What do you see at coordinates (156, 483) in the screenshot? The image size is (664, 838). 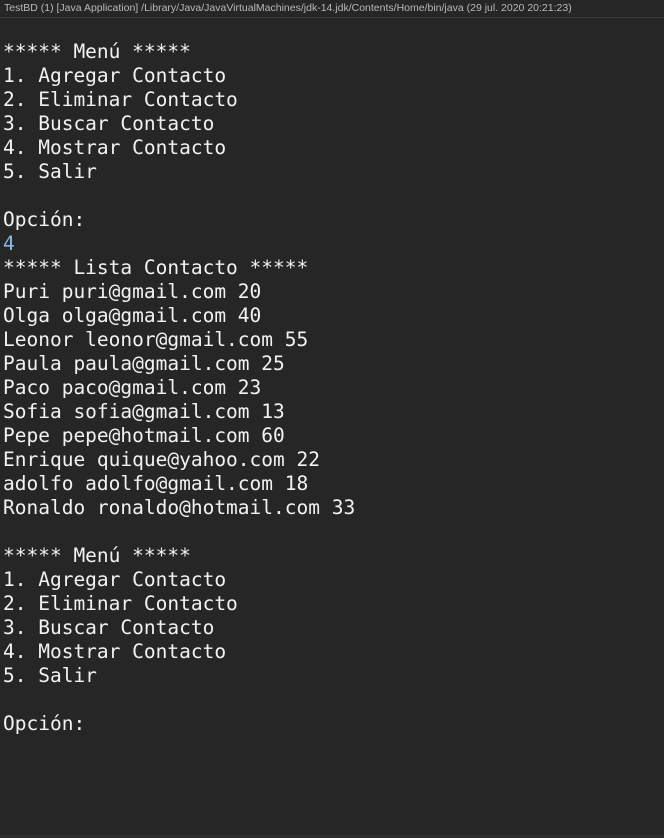 I see `console-line: adolfo adolfo@gmail.com 18` at bounding box center [156, 483].